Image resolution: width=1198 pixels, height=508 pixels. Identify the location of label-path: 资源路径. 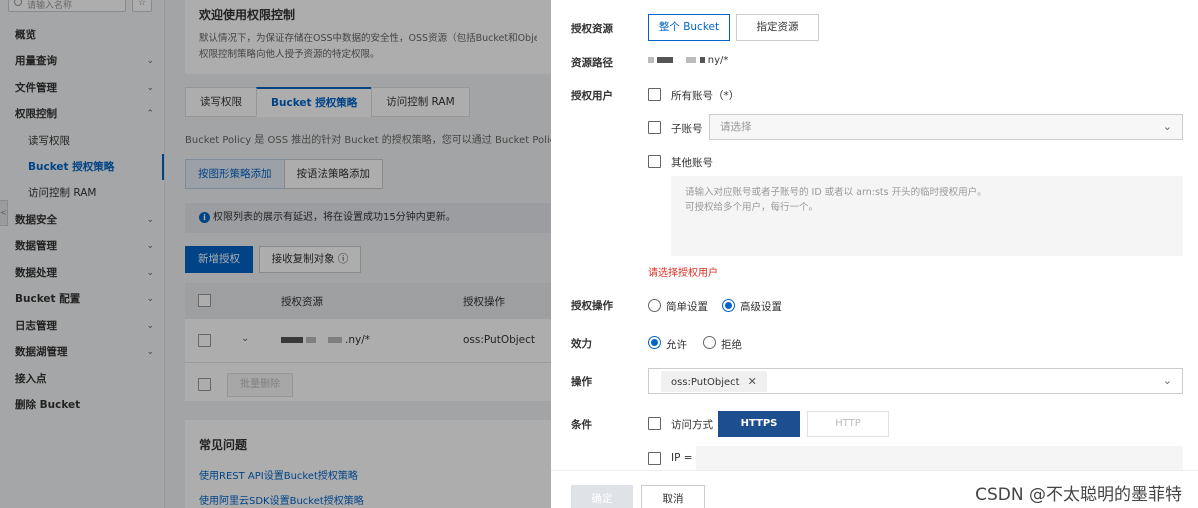
(592, 63).